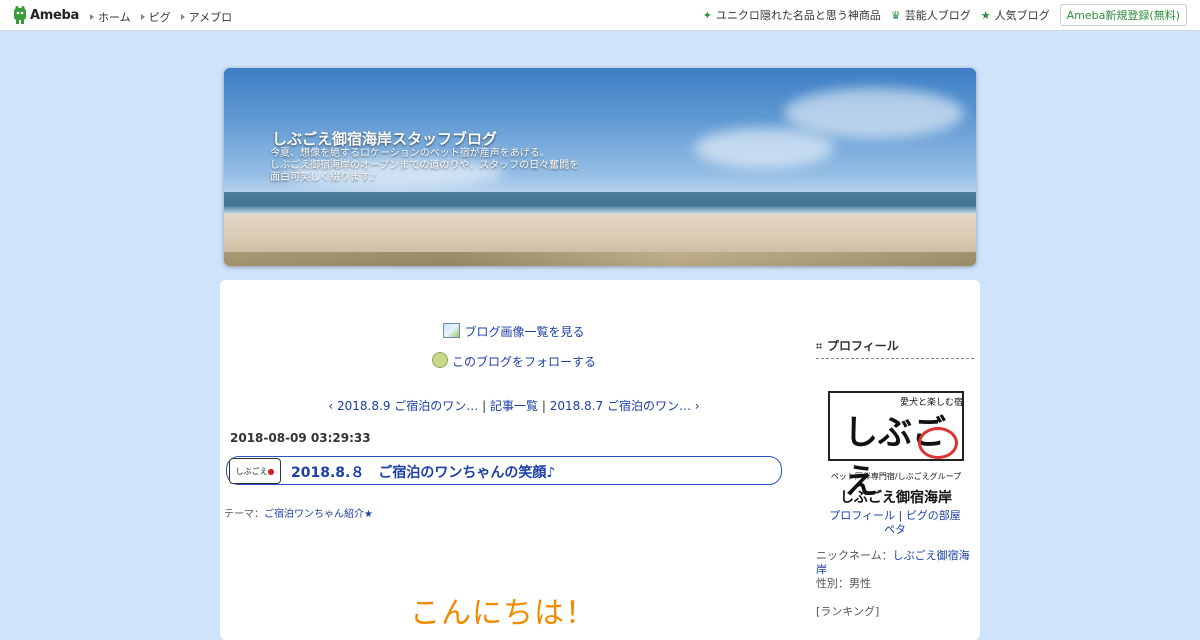 The height and width of the screenshot is (640, 1200). Describe the element at coordinates (425, 165) in the screenshot. I see `blog-description-line: しぶごえ御宿海岸のオープンまでの道のりや、スタッフの日々奮闘を` at that location.